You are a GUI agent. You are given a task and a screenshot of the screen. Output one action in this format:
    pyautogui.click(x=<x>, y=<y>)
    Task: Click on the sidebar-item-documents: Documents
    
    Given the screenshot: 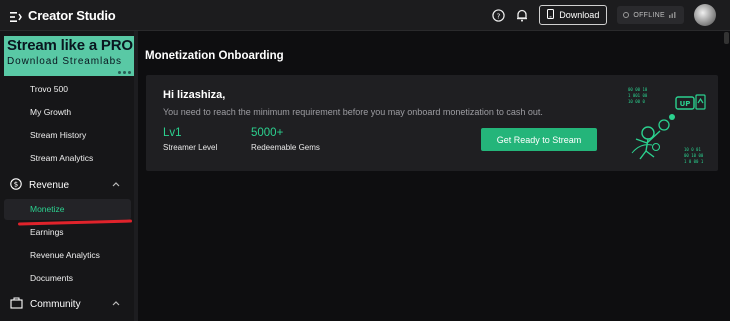 What is the action you would take?
    pyautogui.click(x=51, y=278)
    